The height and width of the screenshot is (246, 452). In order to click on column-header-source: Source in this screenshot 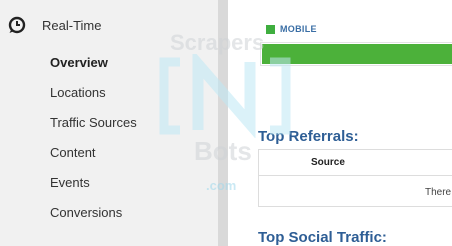, I will do `click(328, 162)`.